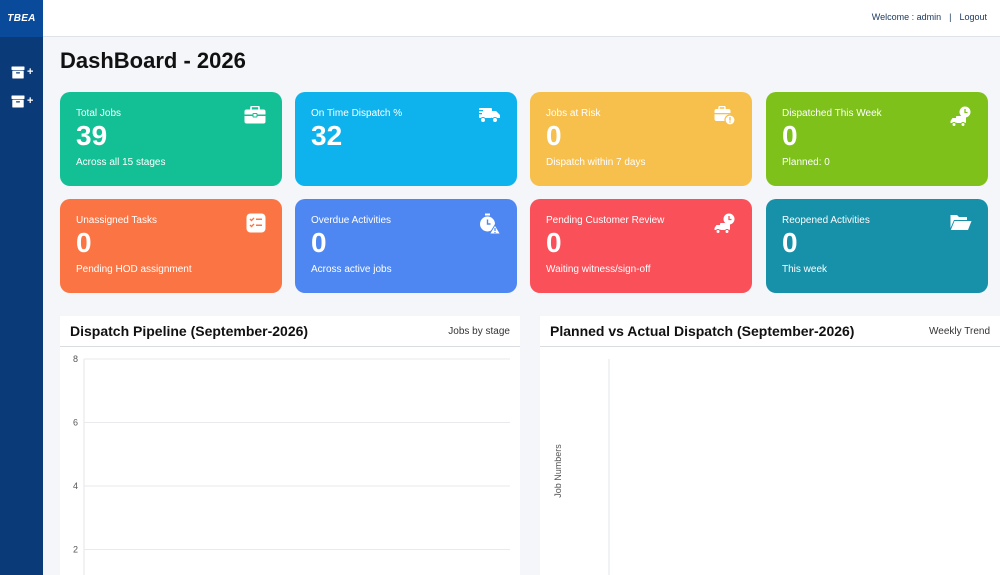 The width and height of the screenshot is (1000, 575). What do you see at coordinates (598, 269) in the screenshot?
I see `card-subtext: Waiting witness/sign-off` at bounding box center [598, 269].